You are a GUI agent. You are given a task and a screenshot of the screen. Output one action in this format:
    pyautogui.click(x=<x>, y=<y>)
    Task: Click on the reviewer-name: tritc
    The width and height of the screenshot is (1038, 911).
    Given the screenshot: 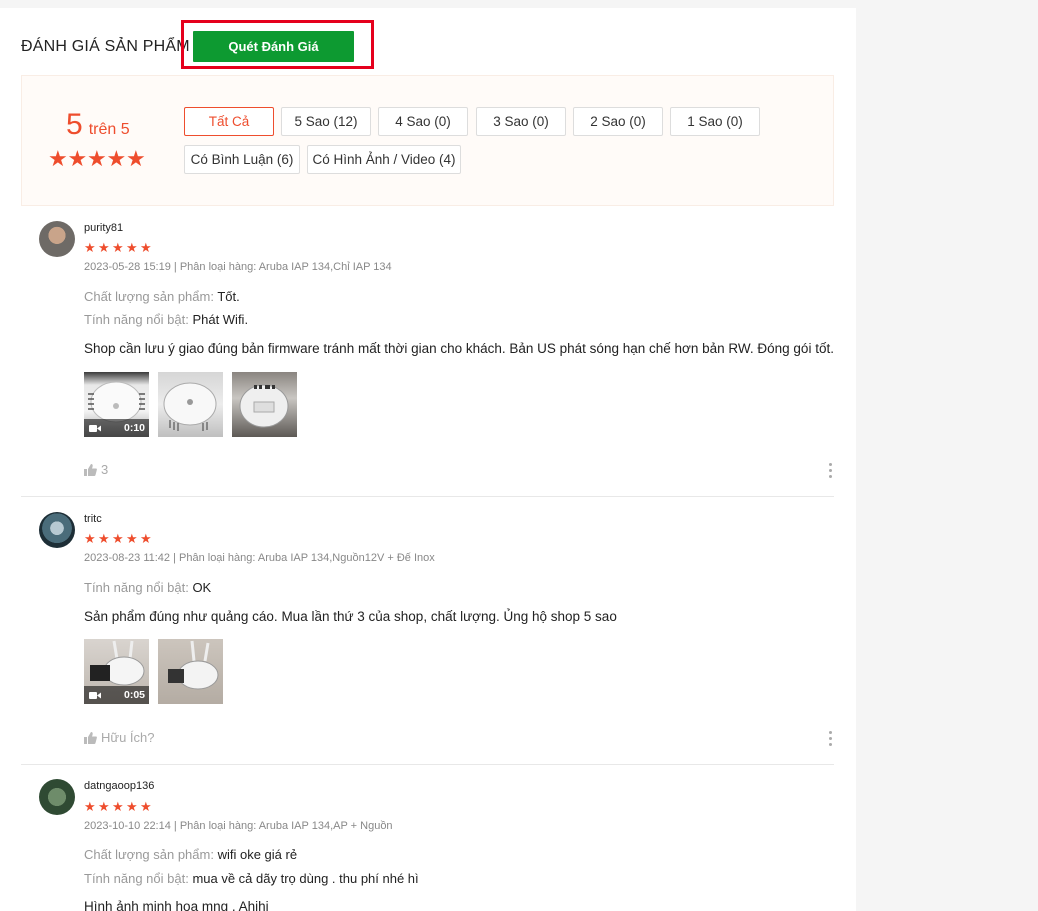 What is the action you would take?
    pyautogui.click(x=93, y=519)
    